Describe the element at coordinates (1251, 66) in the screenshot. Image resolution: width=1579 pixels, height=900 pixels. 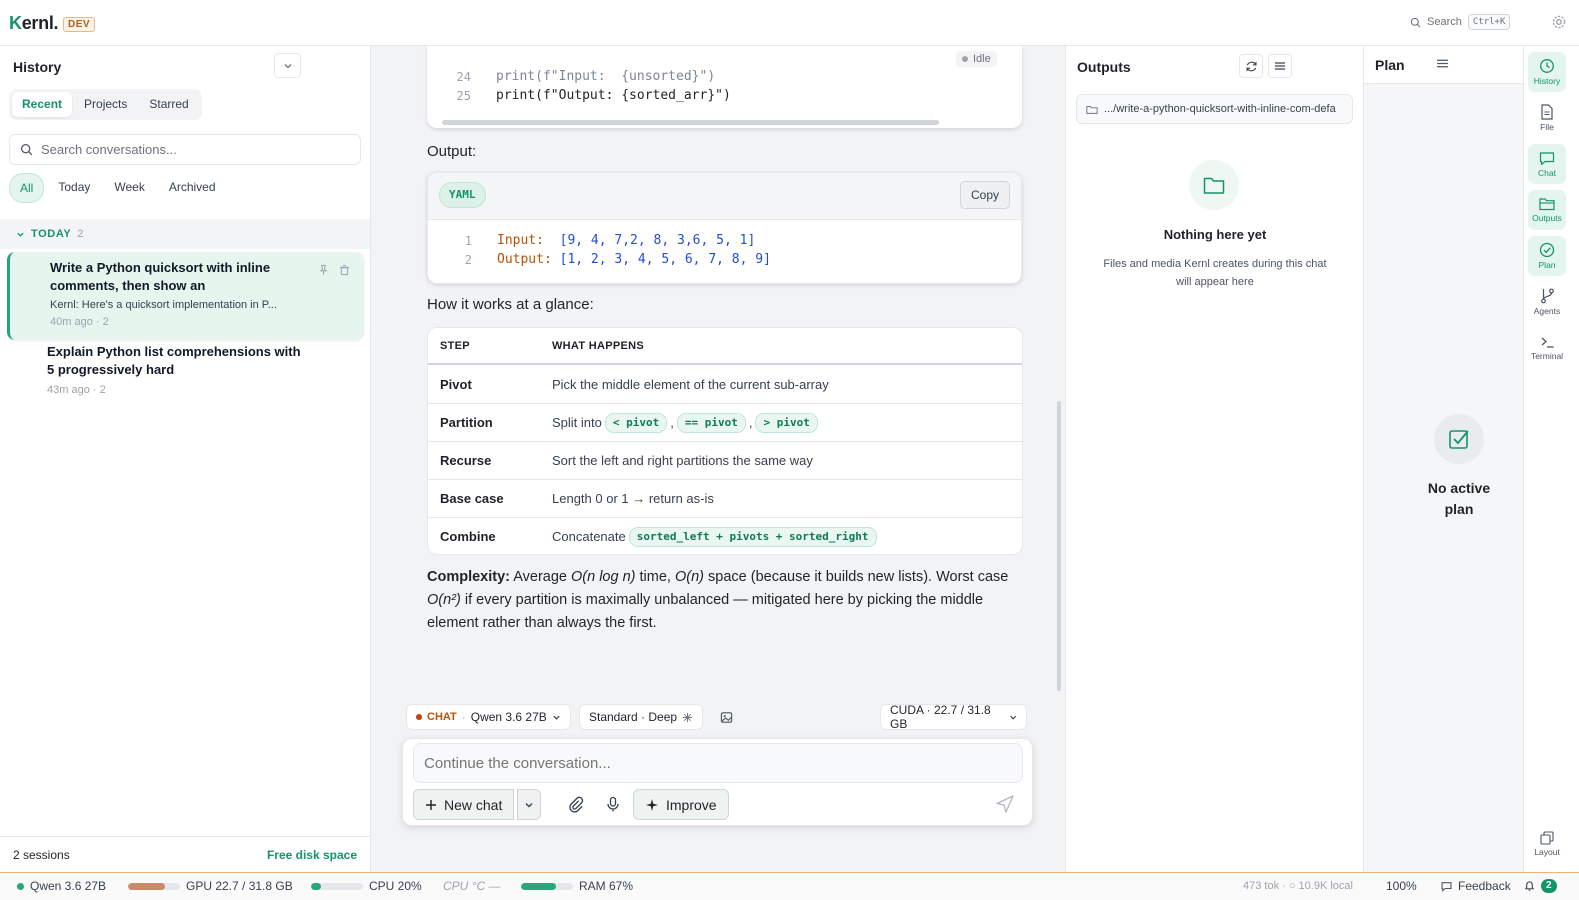
I see `refresh-button` at that location.